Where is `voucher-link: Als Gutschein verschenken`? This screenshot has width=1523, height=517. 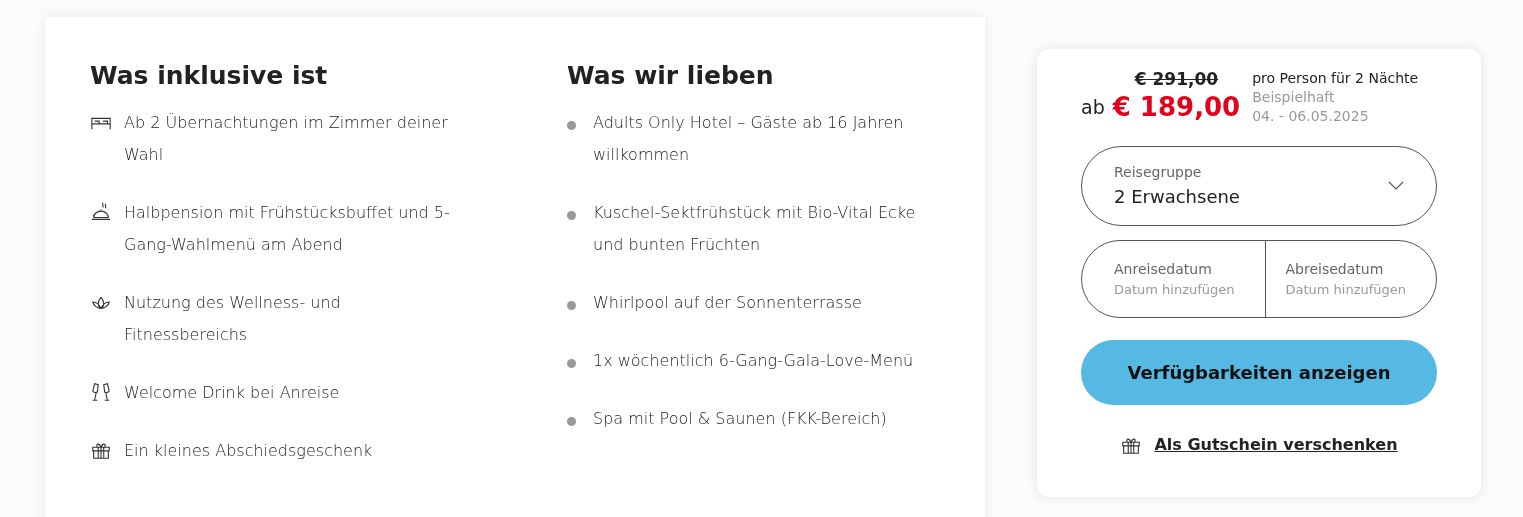 voucher-link: Als Gutschein verschenken is located at coordinates (1276, 445).